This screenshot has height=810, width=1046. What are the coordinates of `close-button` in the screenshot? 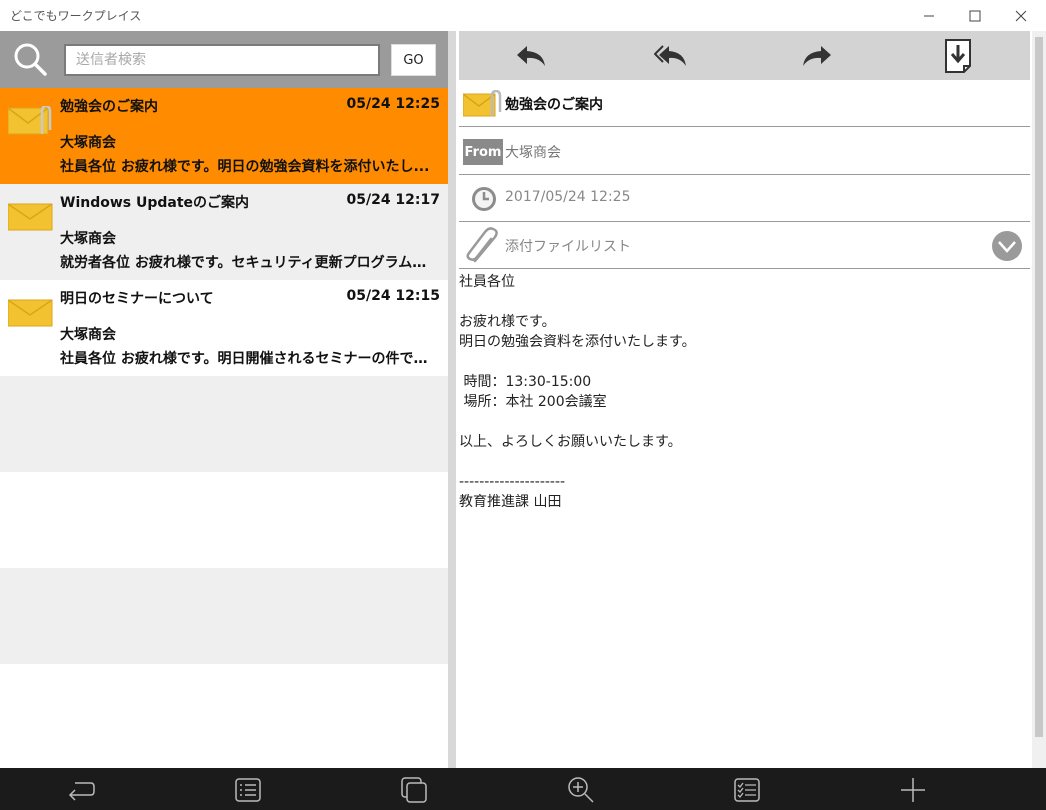 It's located at (1021, 15).